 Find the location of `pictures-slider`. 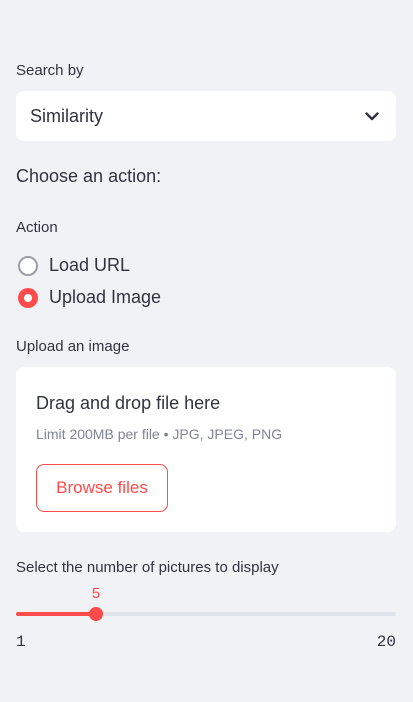

pictures-slider is located at coordinates (206, 614).